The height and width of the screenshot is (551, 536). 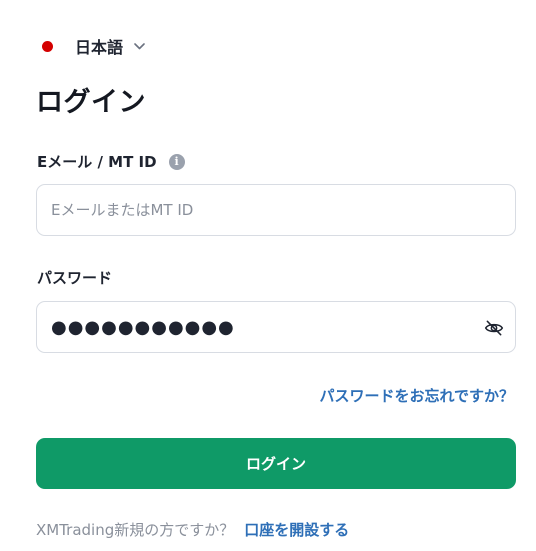 I want to click on email-label-row: Eメール / MT ID i, so click(x=111, y=161).